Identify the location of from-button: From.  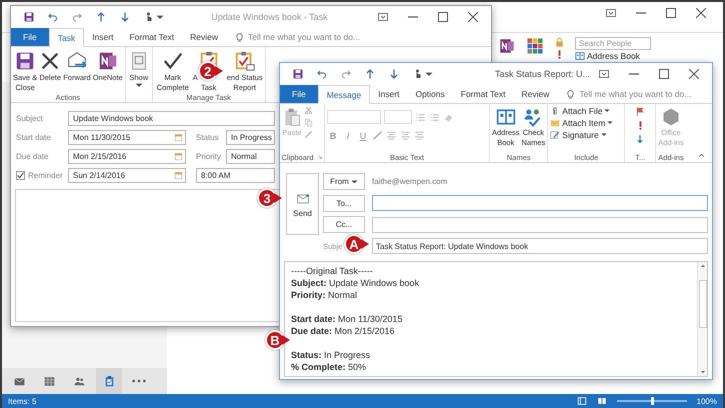
(344, 181).